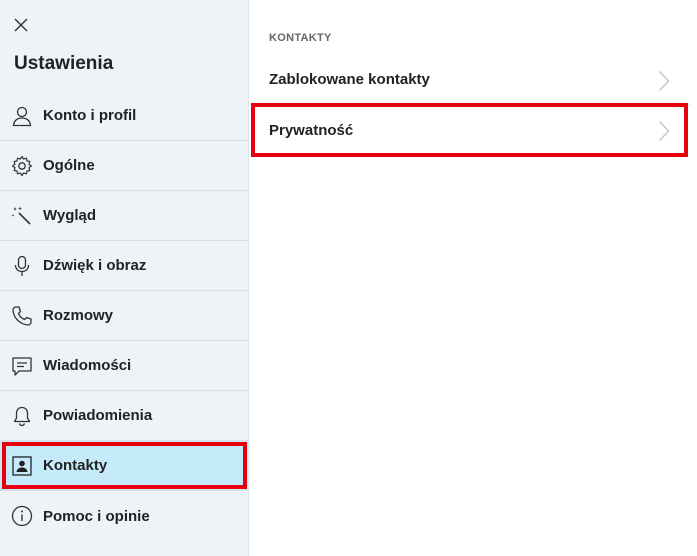  Describe the element at coordinates (124, 466) in the screenshot. I see `sidebar-item-contacts: Kontakty` at that location.